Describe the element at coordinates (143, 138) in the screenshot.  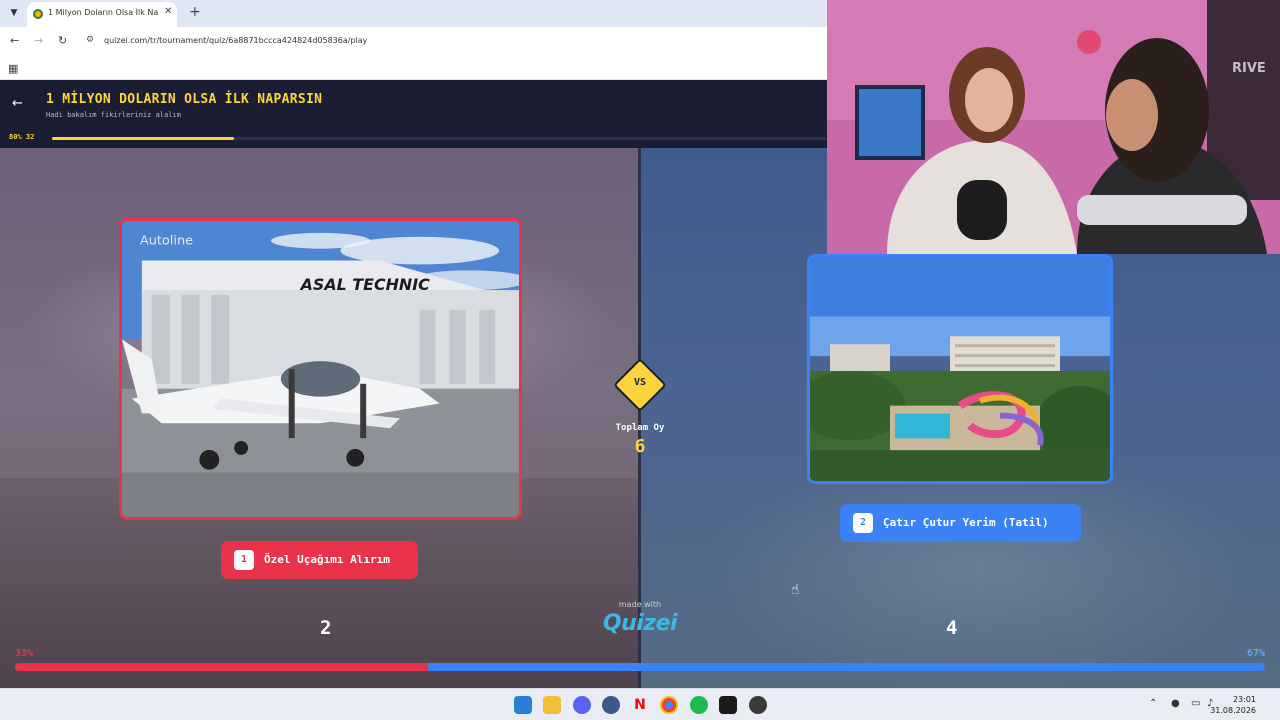
I see `round-progress-fill` at that location.